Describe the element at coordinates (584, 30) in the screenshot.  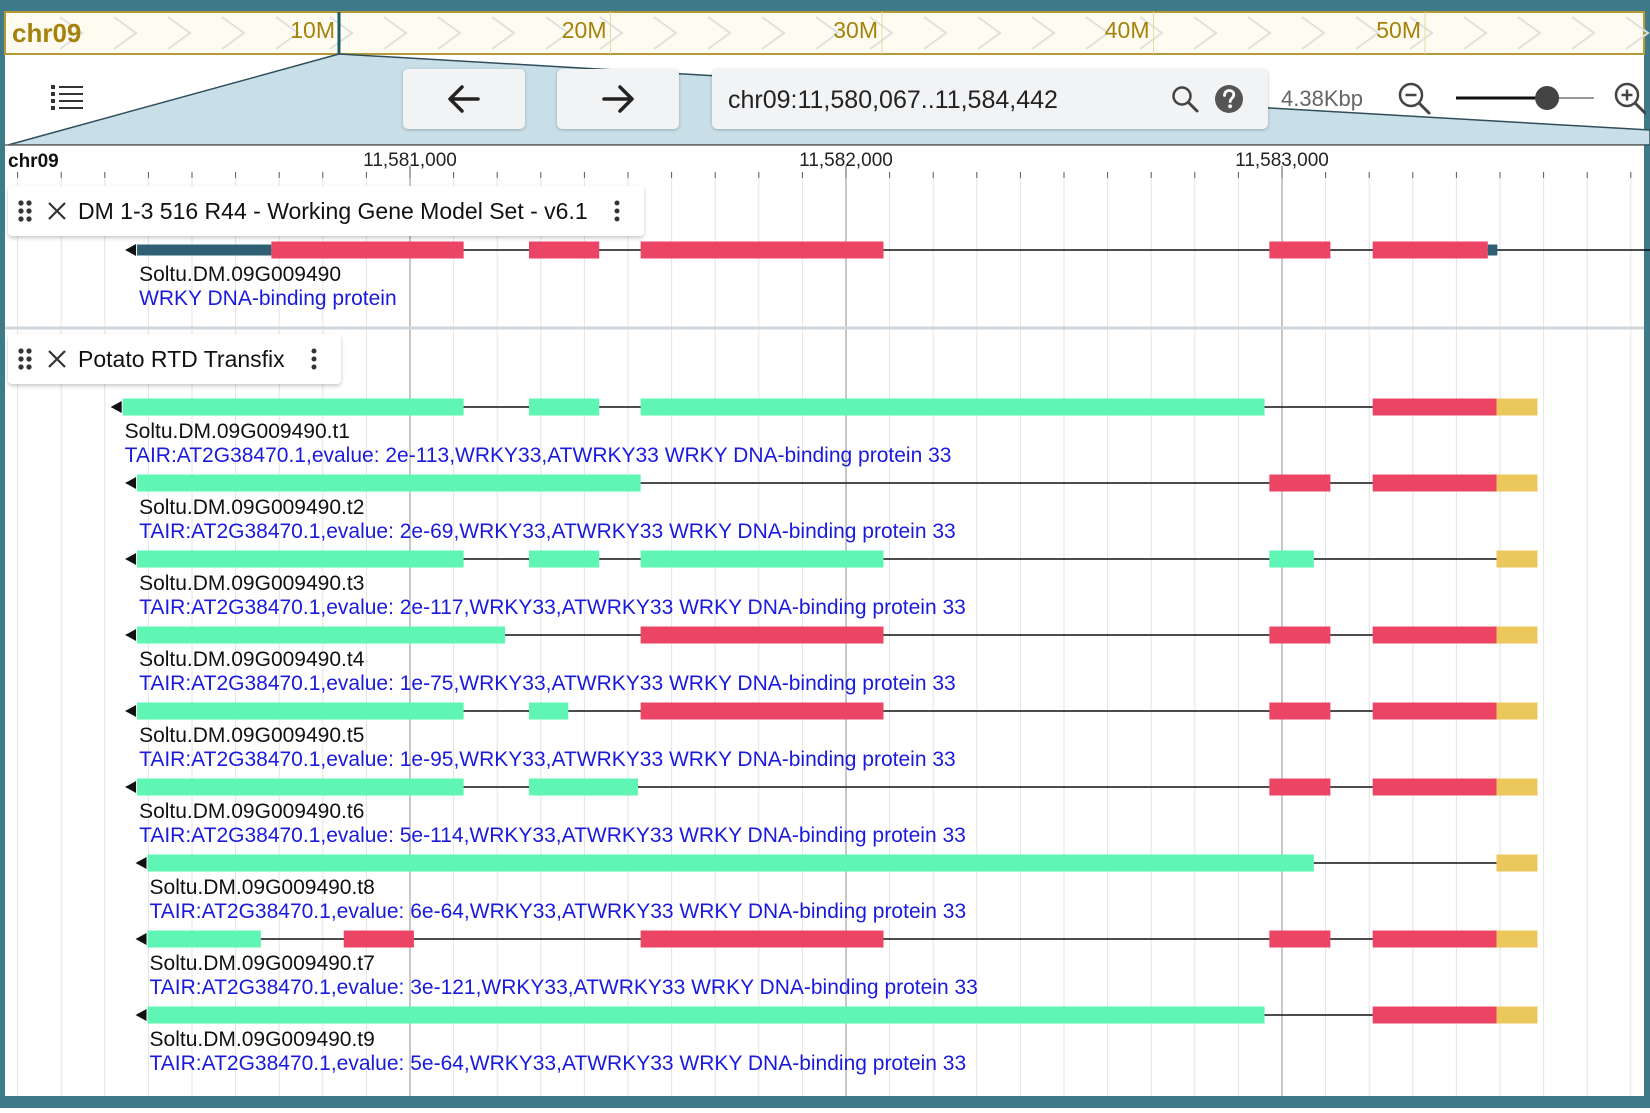
I see `overview-tick-label: 20M` at that location.